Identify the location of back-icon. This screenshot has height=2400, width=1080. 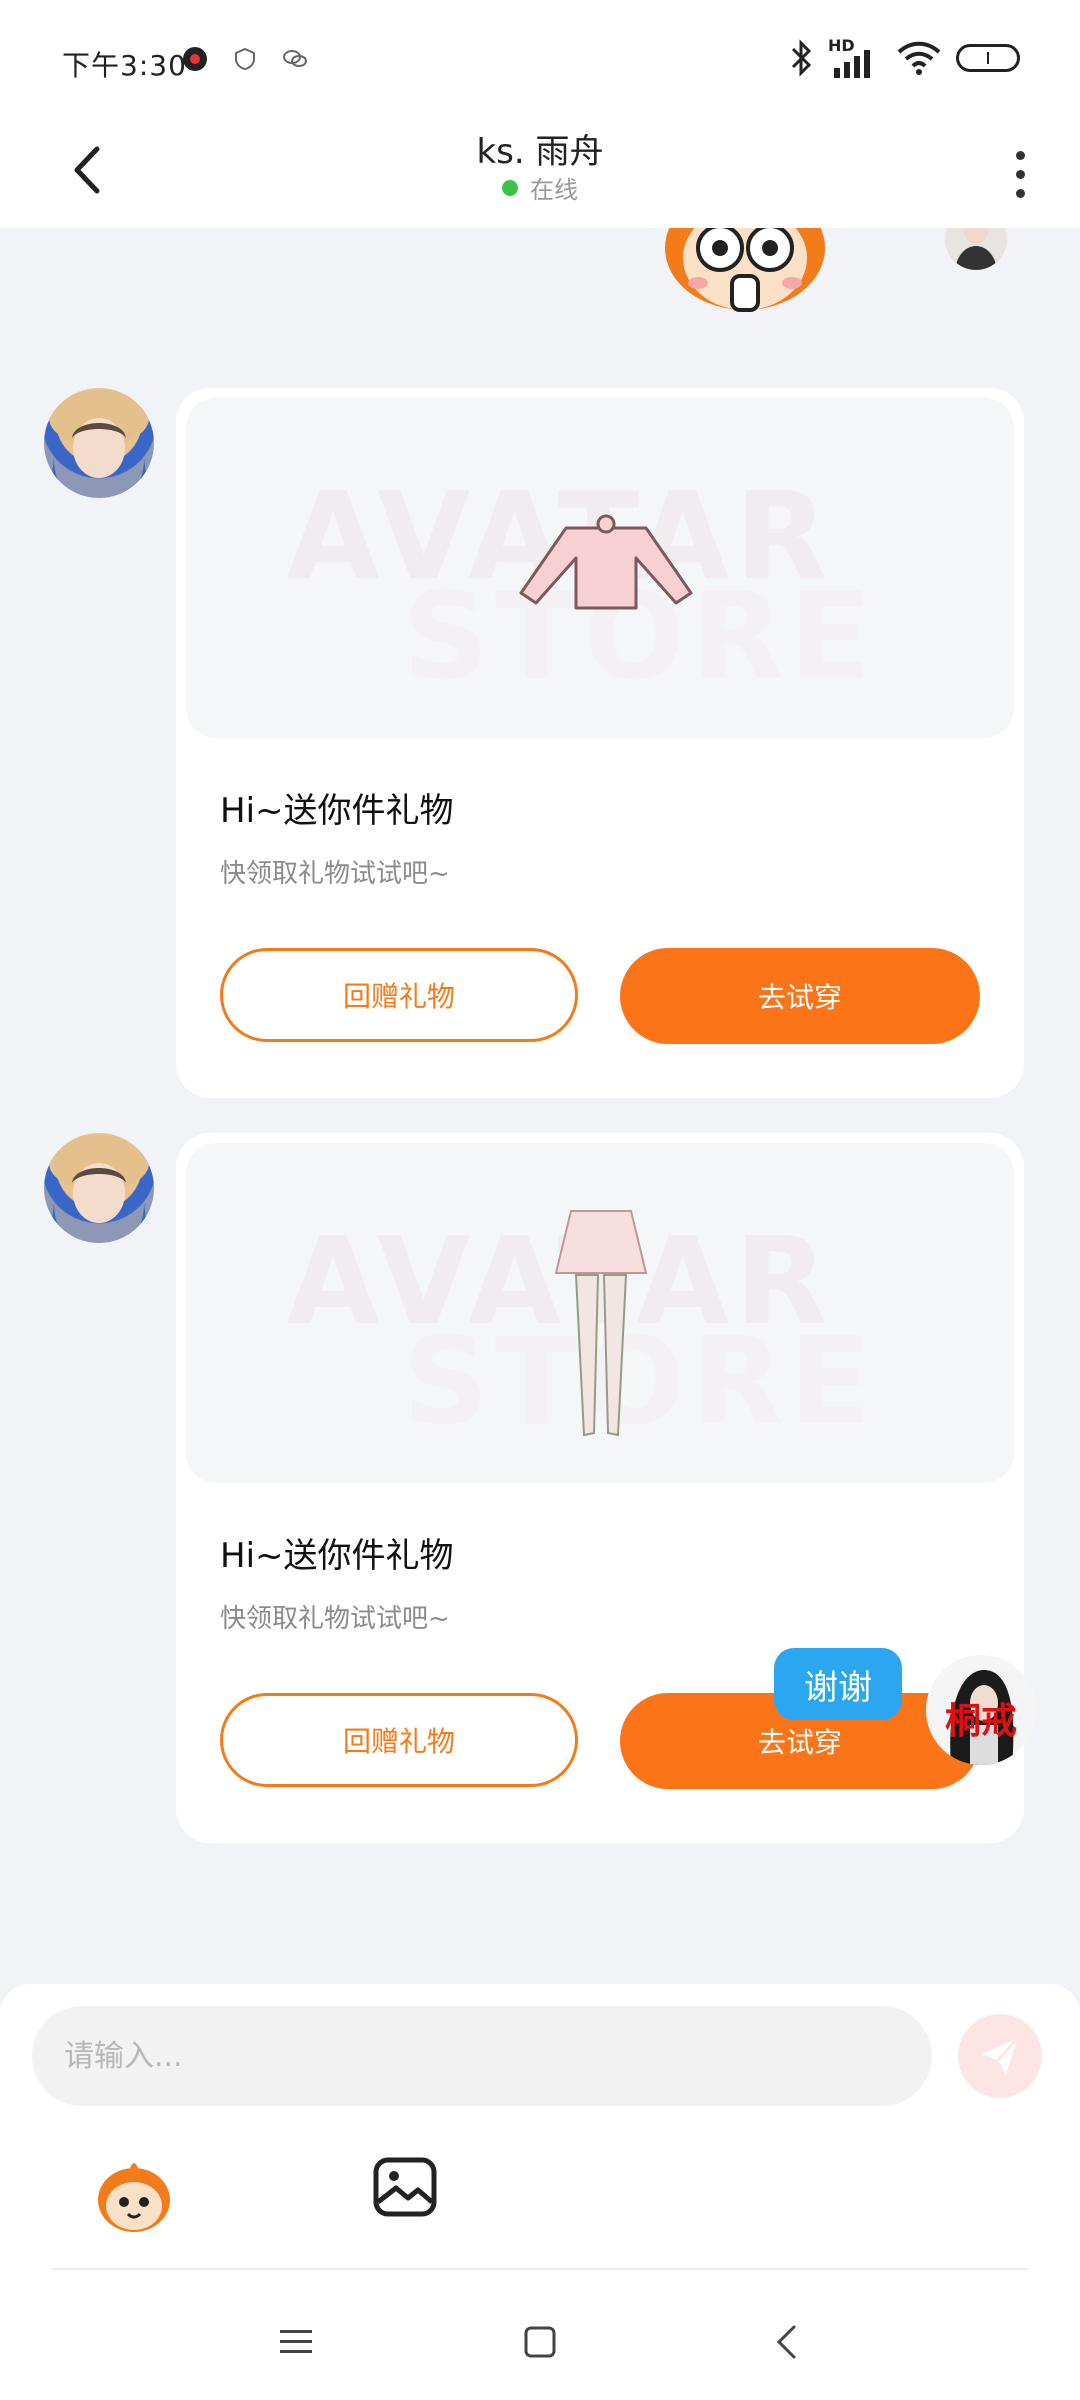
(786, 2342).